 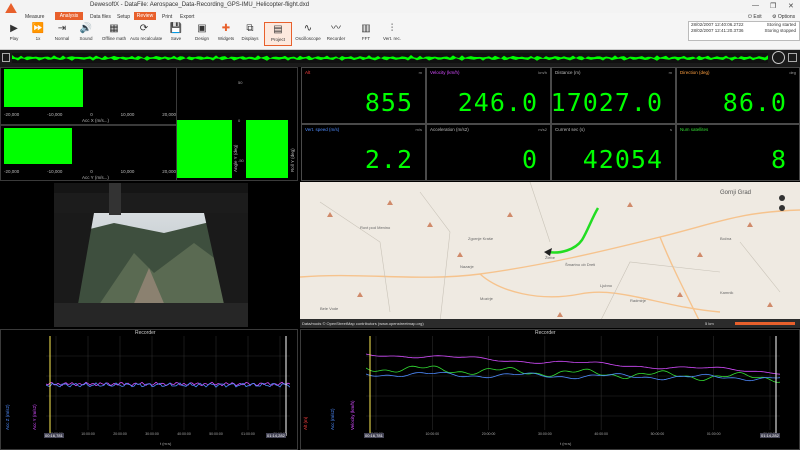 I want to click on meter-value: 855, so click(x=388, y=102).